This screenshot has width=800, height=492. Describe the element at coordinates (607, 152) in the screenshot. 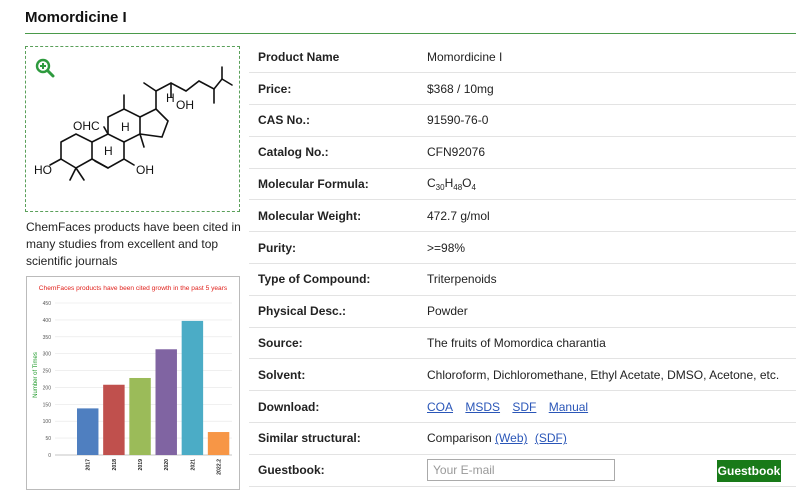

I see `catalog-value: CFN92076` at that location.